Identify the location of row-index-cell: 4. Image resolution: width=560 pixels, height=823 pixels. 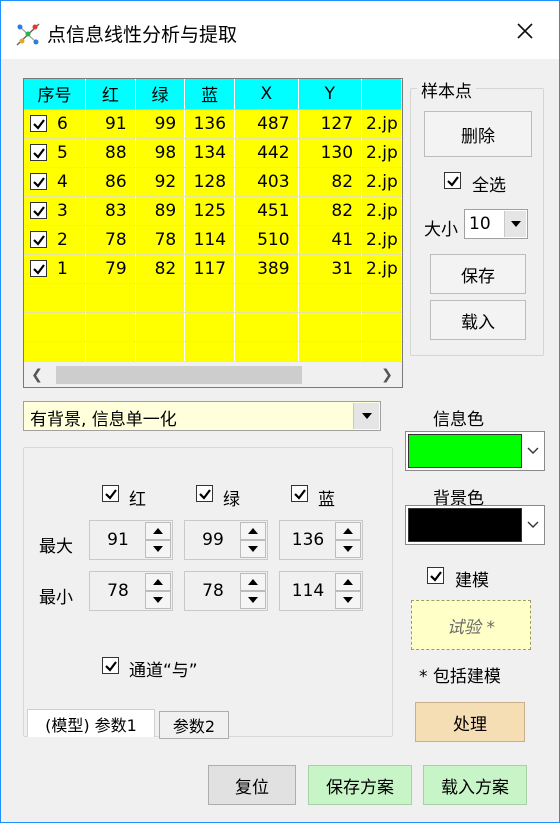
(55, 182).